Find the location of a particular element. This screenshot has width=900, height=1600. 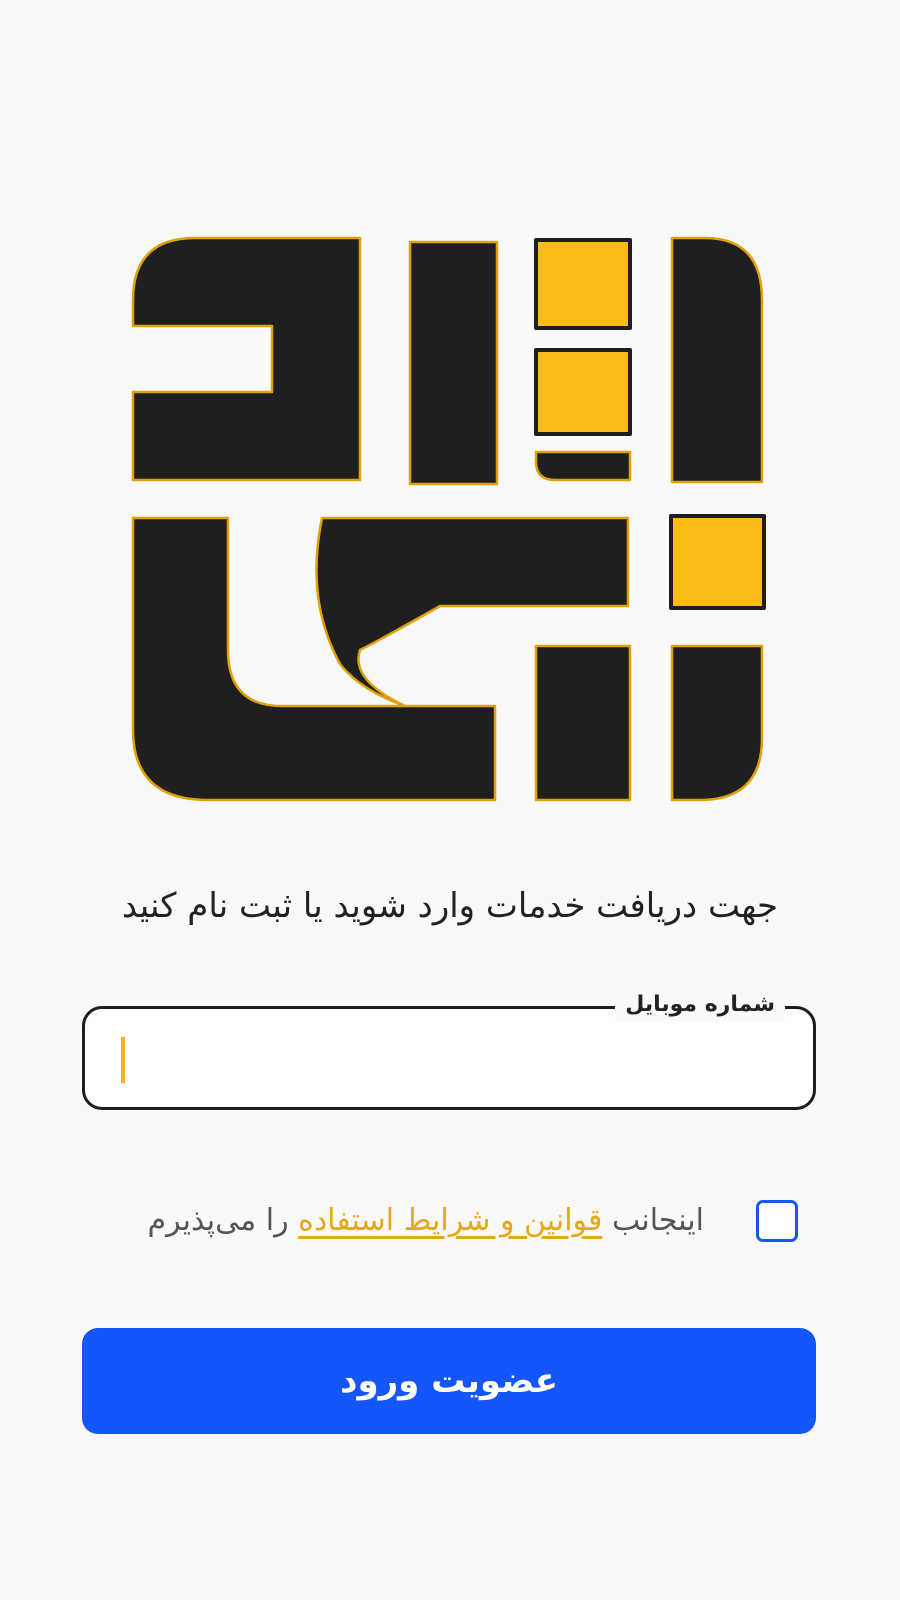

terms-suffix: را می‌پذیرم is located at coordinates (218, 1220).